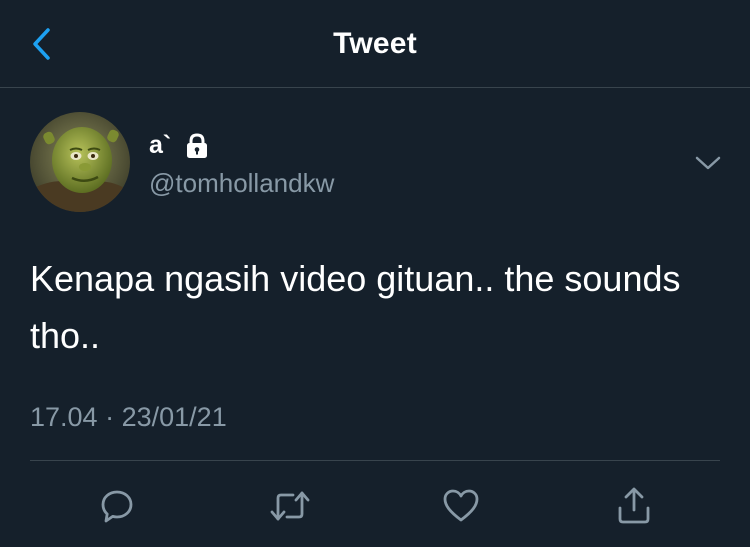 This screenshot has width=750, height=547. I want to click on tweet-timestamp: 17.04 · 23/01/21, so click(128, 417).